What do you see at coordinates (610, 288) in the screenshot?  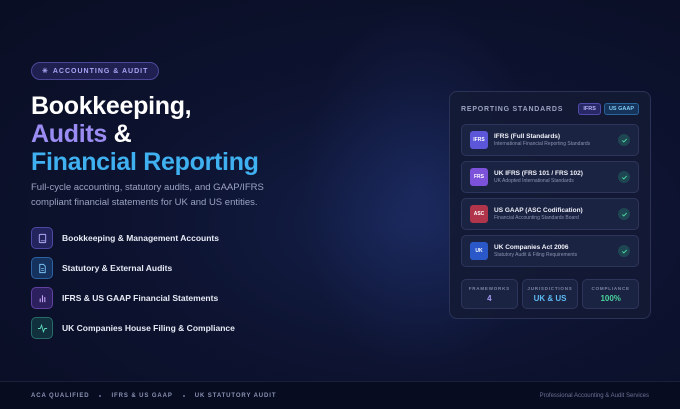 I see `stat-label: COMPLIANCE` at bounding box center [610, 288].